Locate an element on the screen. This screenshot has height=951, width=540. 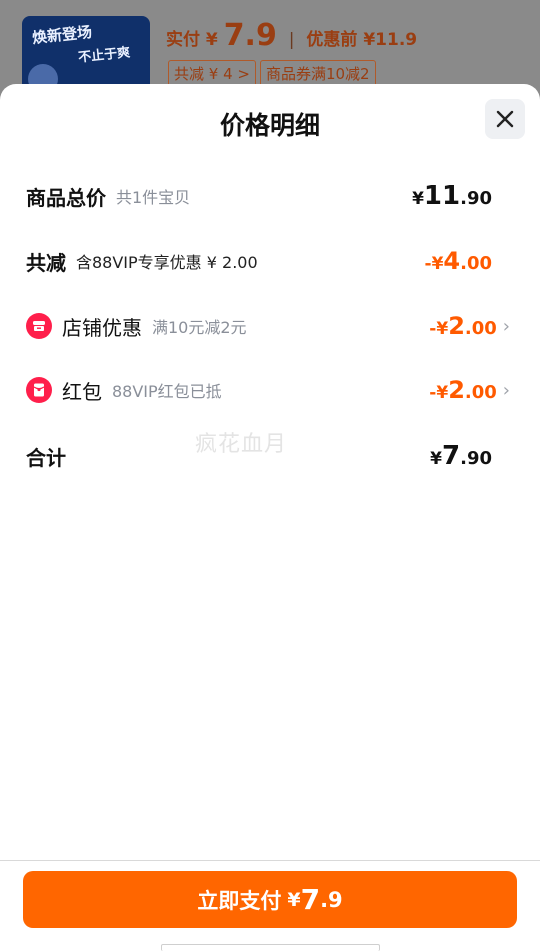
shop-sub: 满10元减2元 is located at coordinates (199, 327).